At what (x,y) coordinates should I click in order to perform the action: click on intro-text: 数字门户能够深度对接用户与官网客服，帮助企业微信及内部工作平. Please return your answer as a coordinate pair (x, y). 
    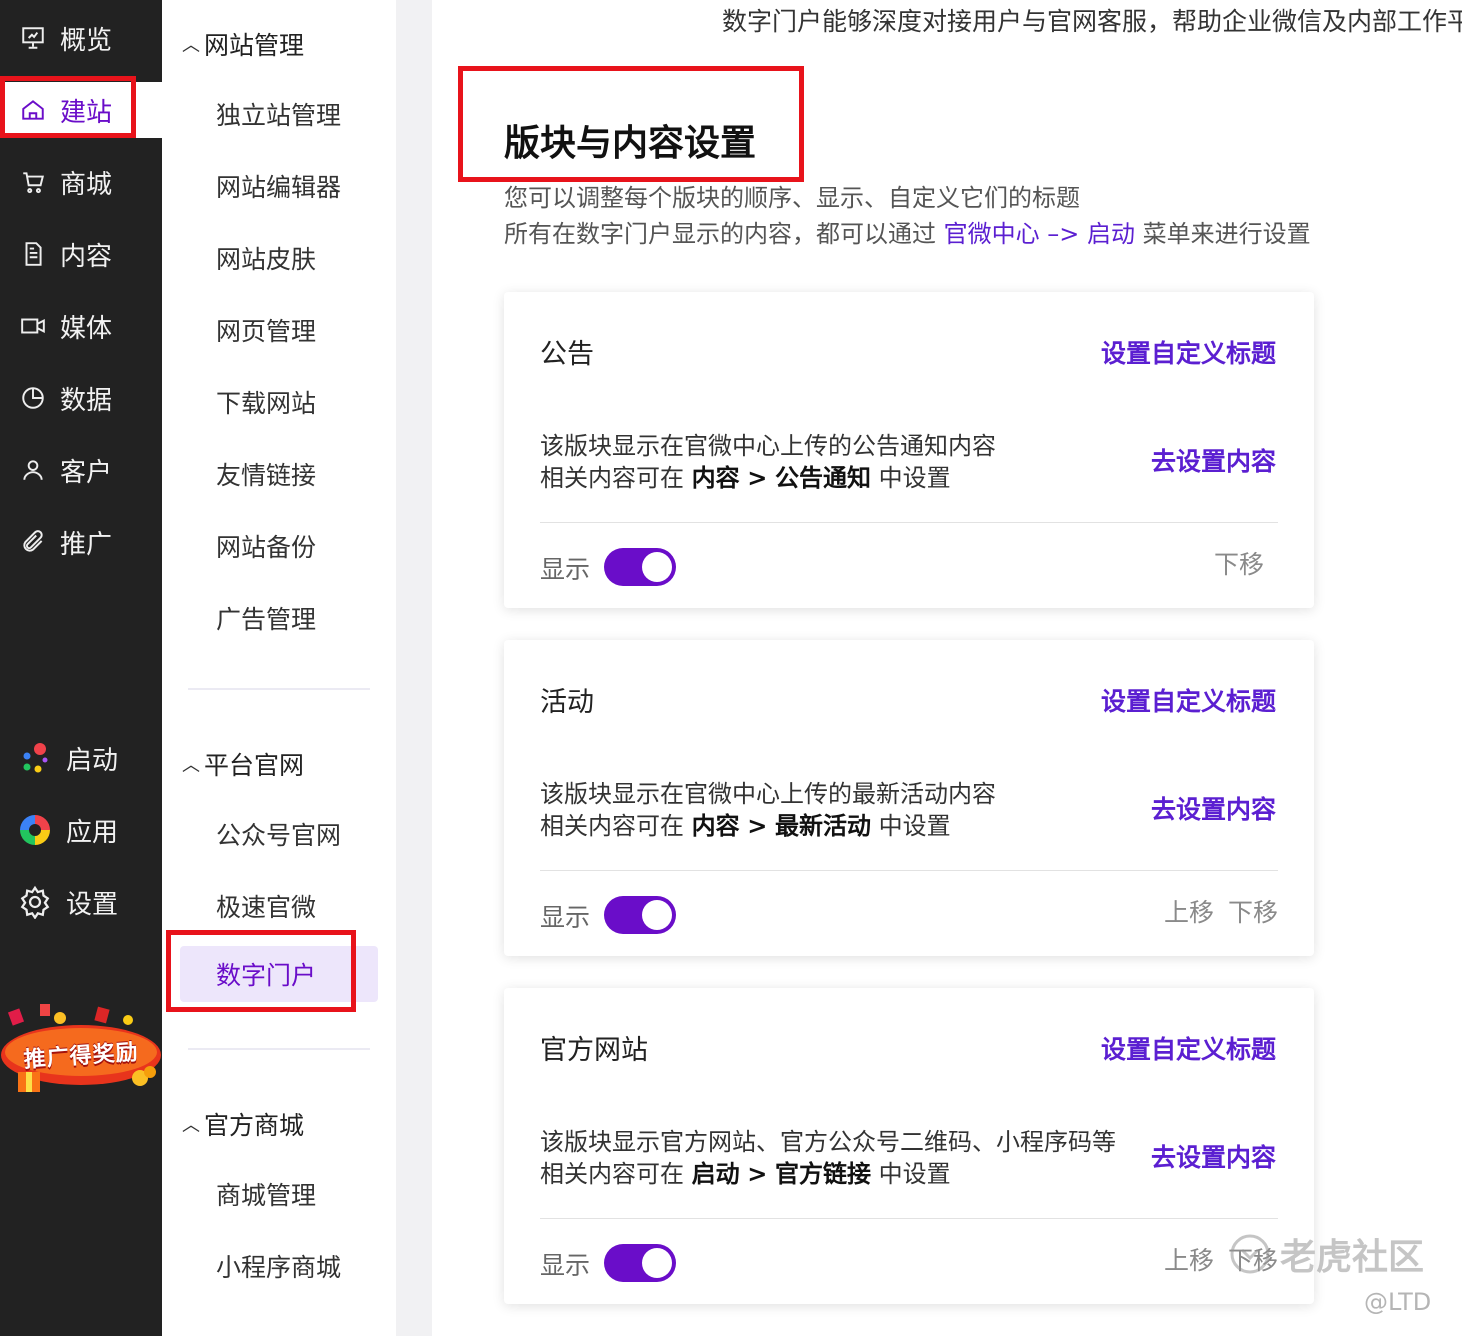
    Looking at the image, I should click on (1092, 21).